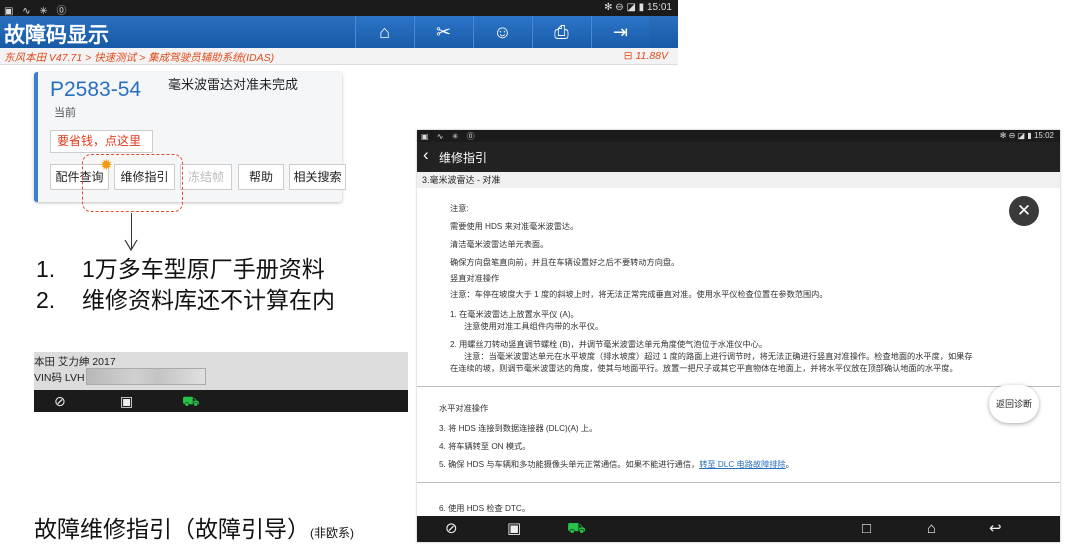 The width and height of the screenshot is (1080, 546). Describe the element at coordinates (1014, 404) in the screenshot. I see `return-diagnosis-button: 返回诊断` at that location.